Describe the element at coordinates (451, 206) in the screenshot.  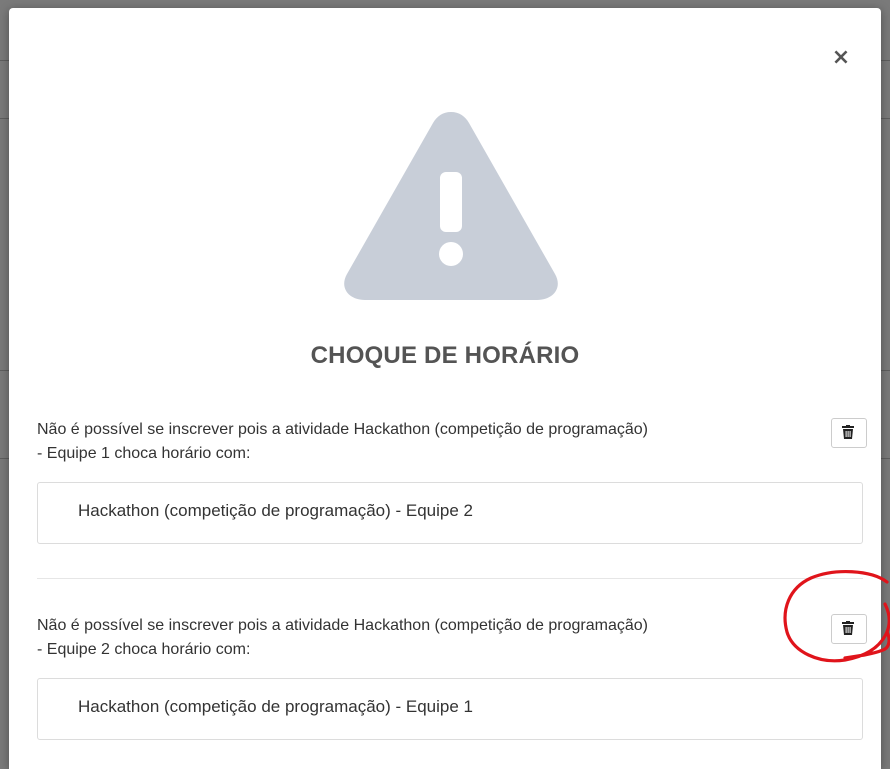
I see `warning-triangle-icon` at that location.